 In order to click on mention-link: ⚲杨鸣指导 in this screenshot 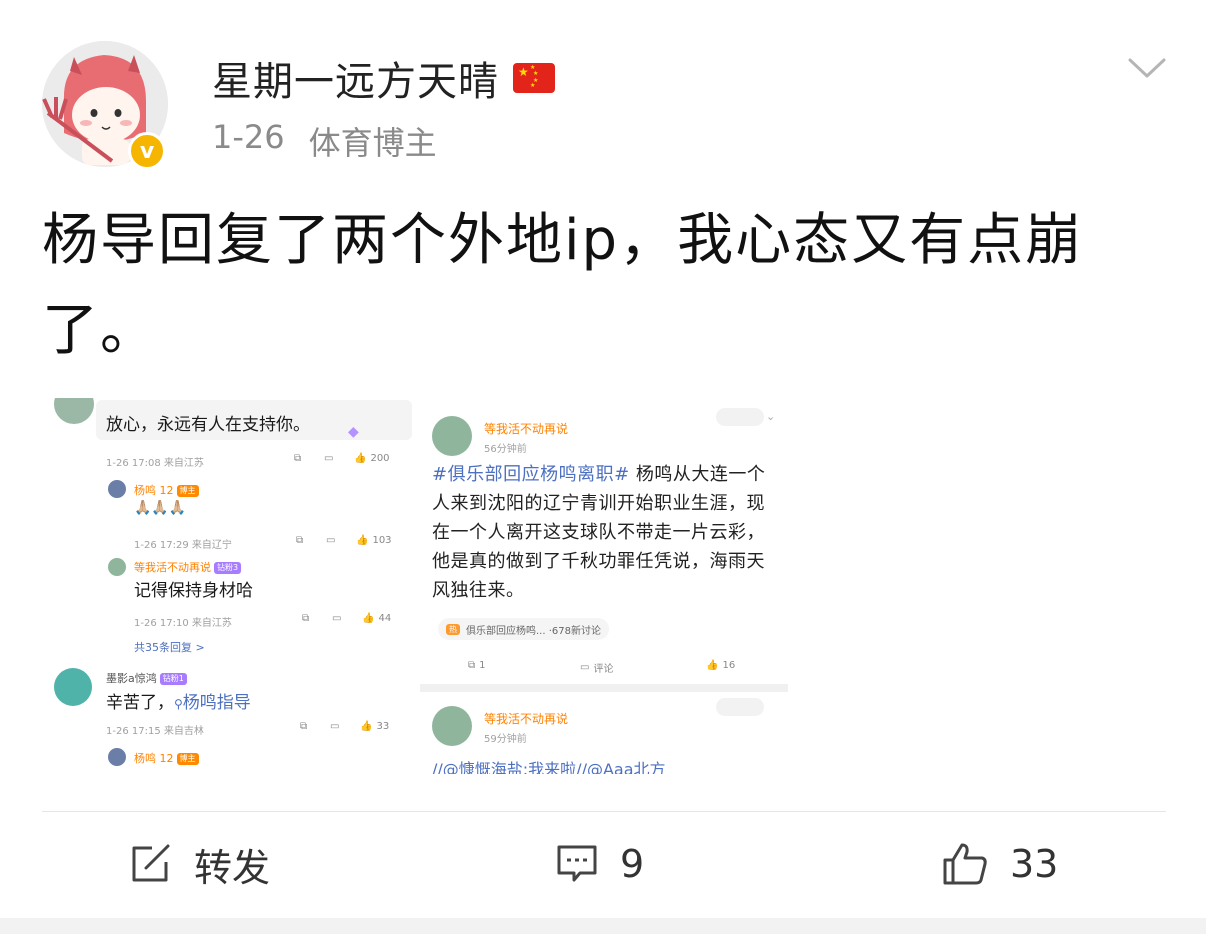, I will do `click(212, 703)`.